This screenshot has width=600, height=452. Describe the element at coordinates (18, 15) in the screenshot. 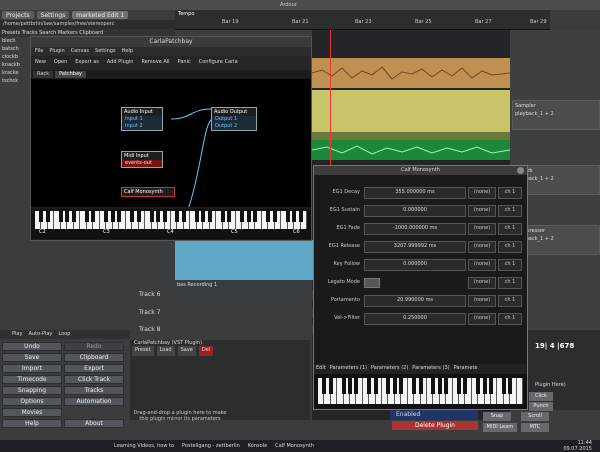

I see `tab-projects: Projects` at that location.